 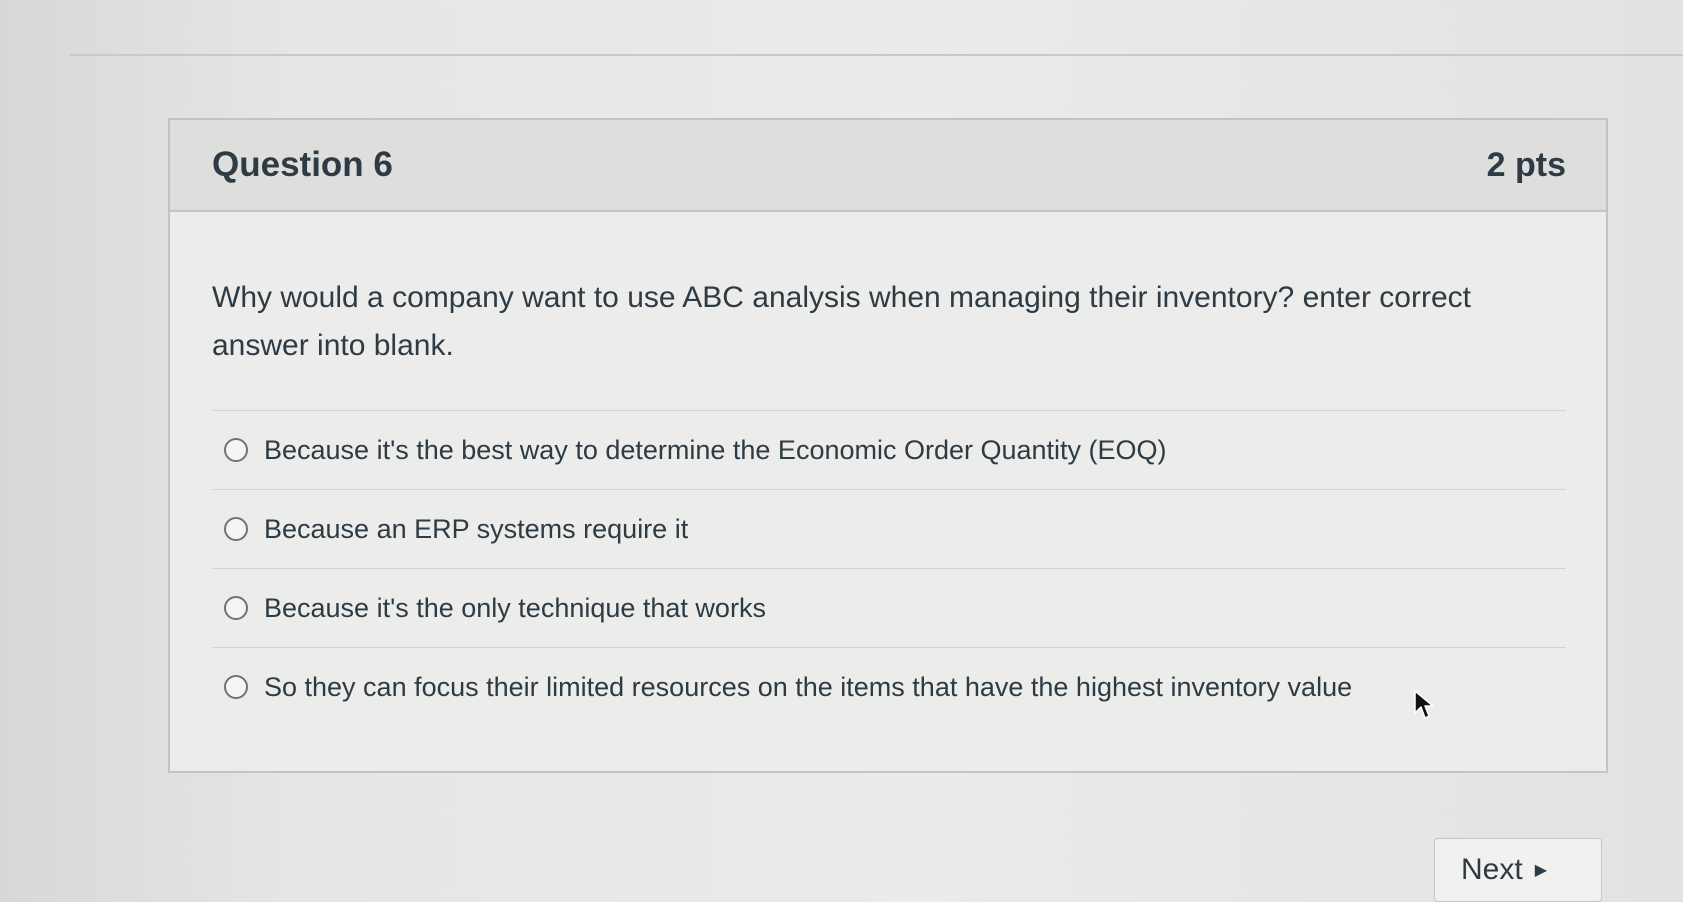 I want to click on next-button: Next ▶, so click(x=1518, y=870).